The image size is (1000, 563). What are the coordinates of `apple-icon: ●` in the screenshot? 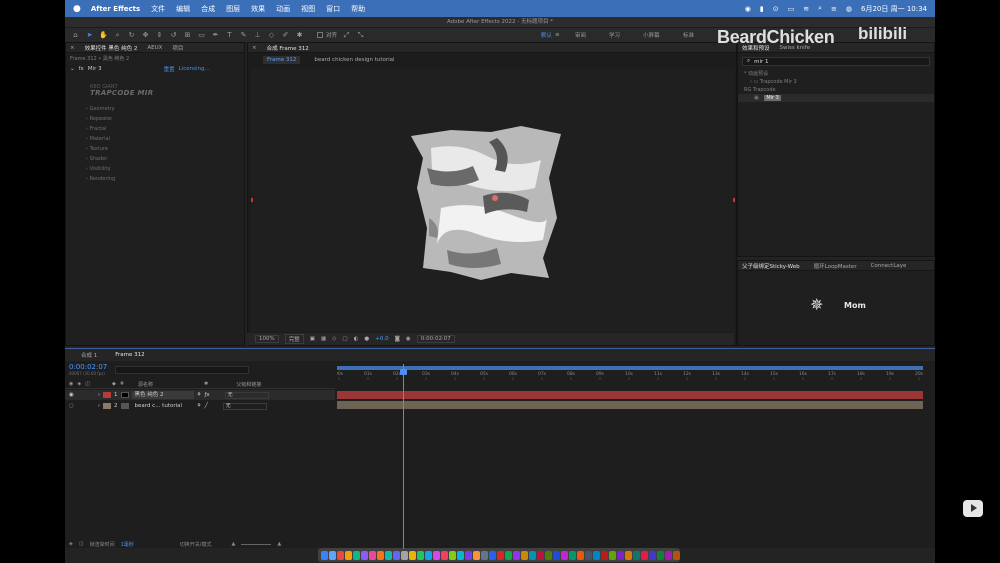 It's located at (77, 9).